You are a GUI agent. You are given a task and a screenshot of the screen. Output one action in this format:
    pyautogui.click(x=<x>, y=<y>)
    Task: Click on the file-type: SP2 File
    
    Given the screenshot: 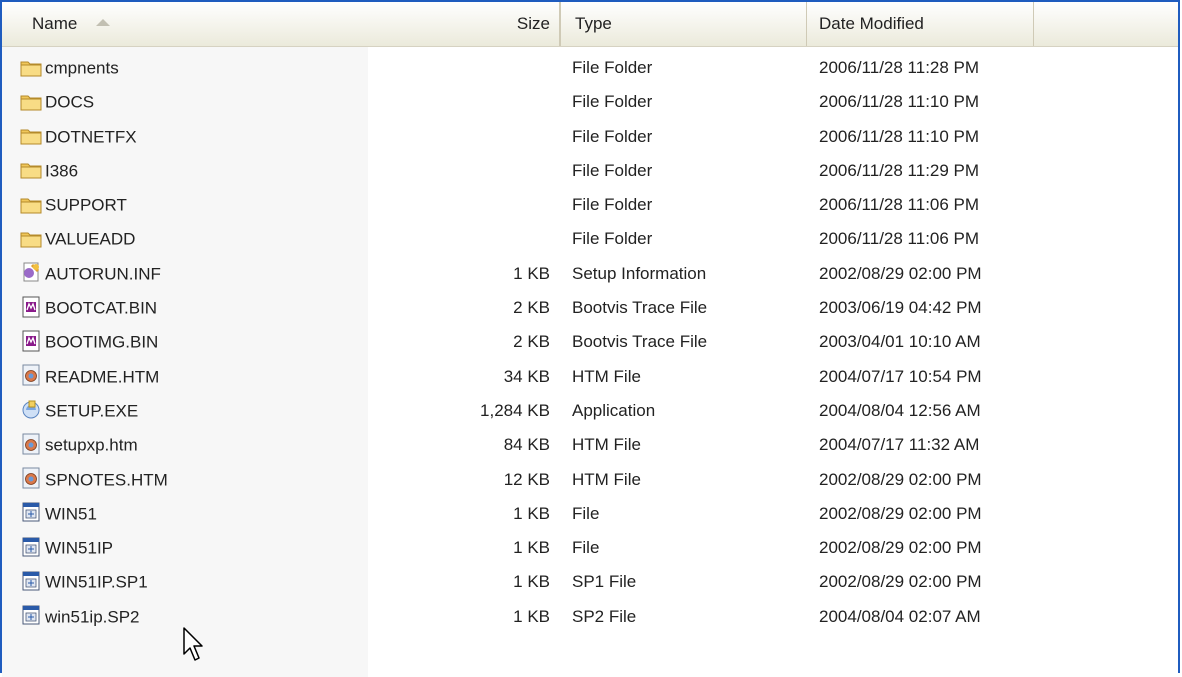 What is the action you would take?
    pyautogui.click(x=604, y=616)
    